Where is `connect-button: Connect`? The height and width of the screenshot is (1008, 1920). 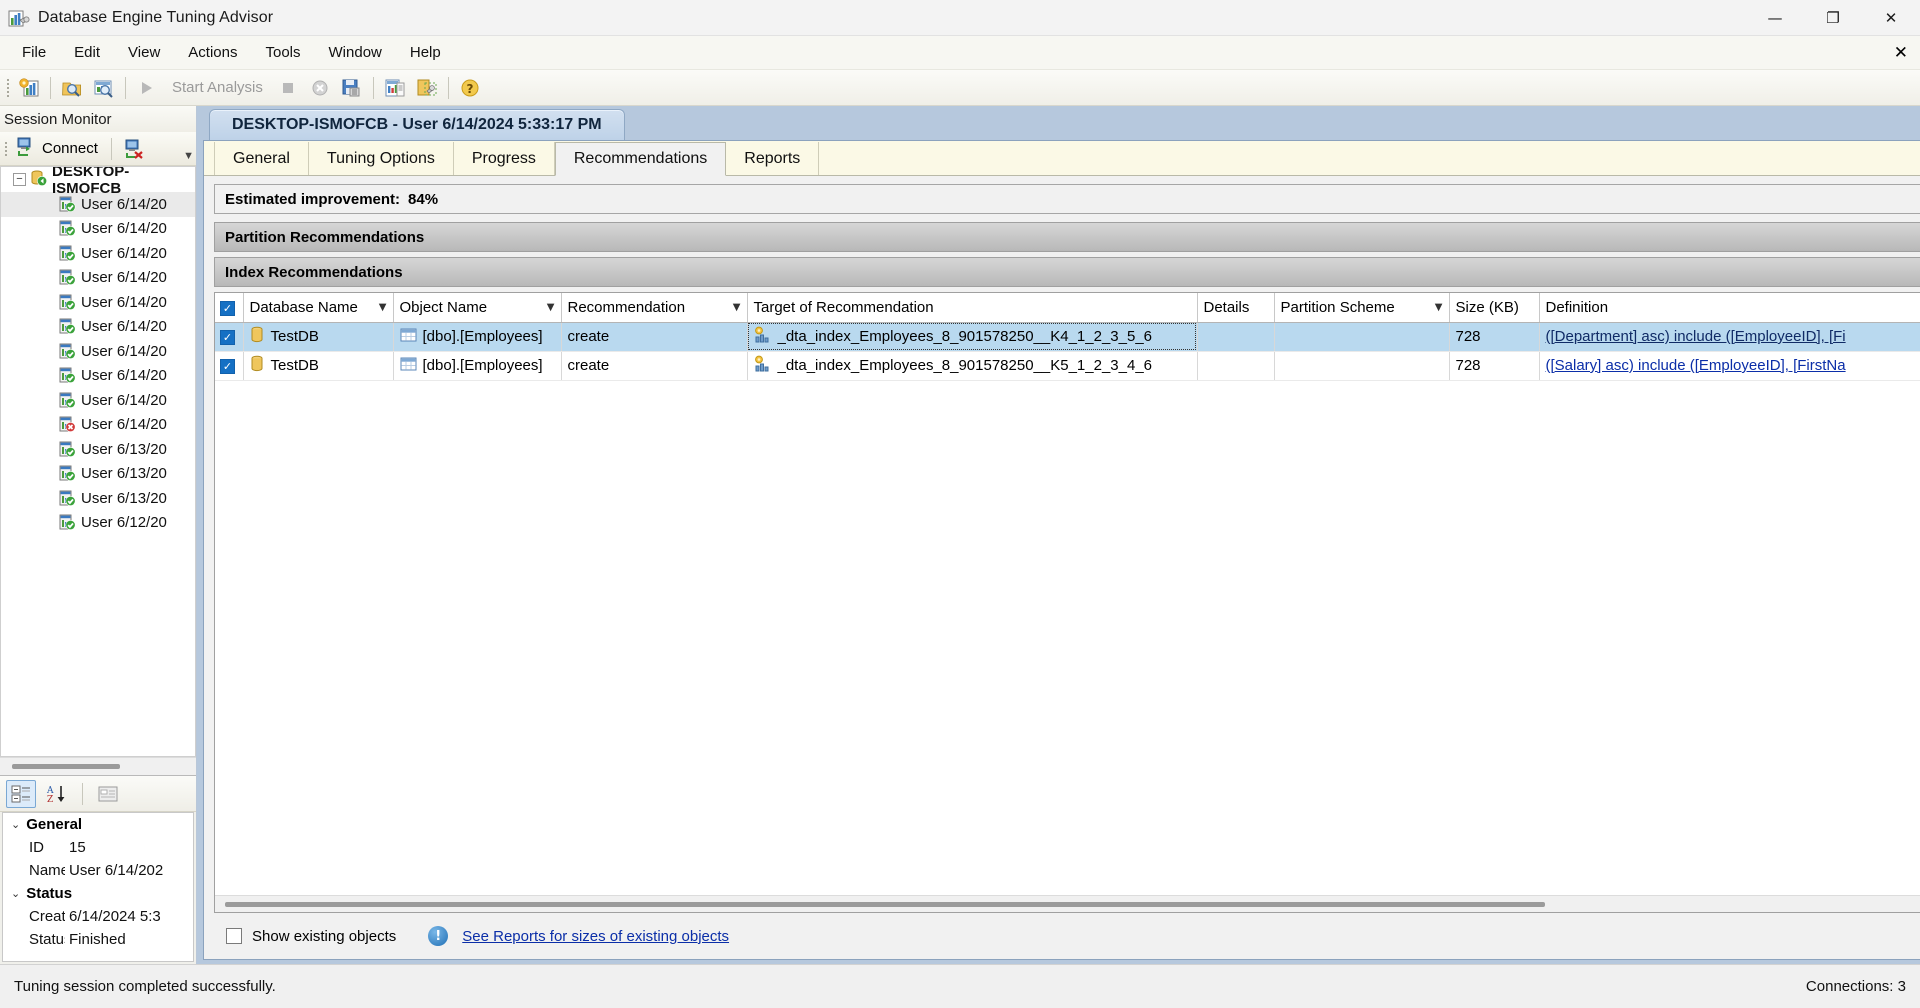 connect-button: Connect is located at coordinates (58, 148).